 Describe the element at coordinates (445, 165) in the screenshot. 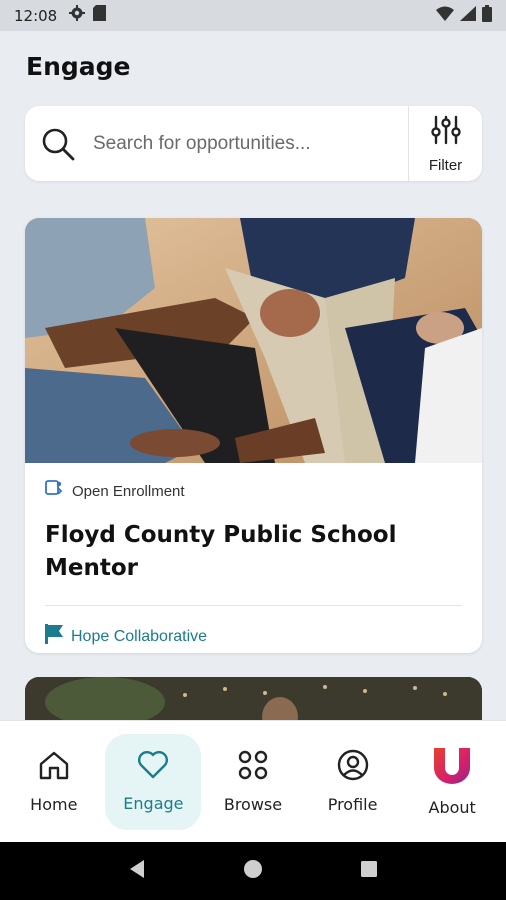

I see `filter-label: Filter` at that location.